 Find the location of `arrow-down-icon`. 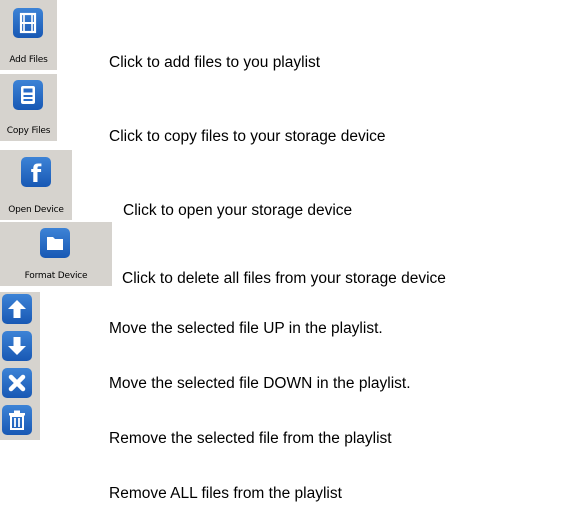

arrow-down-icon is located at coordinates (17, 346).